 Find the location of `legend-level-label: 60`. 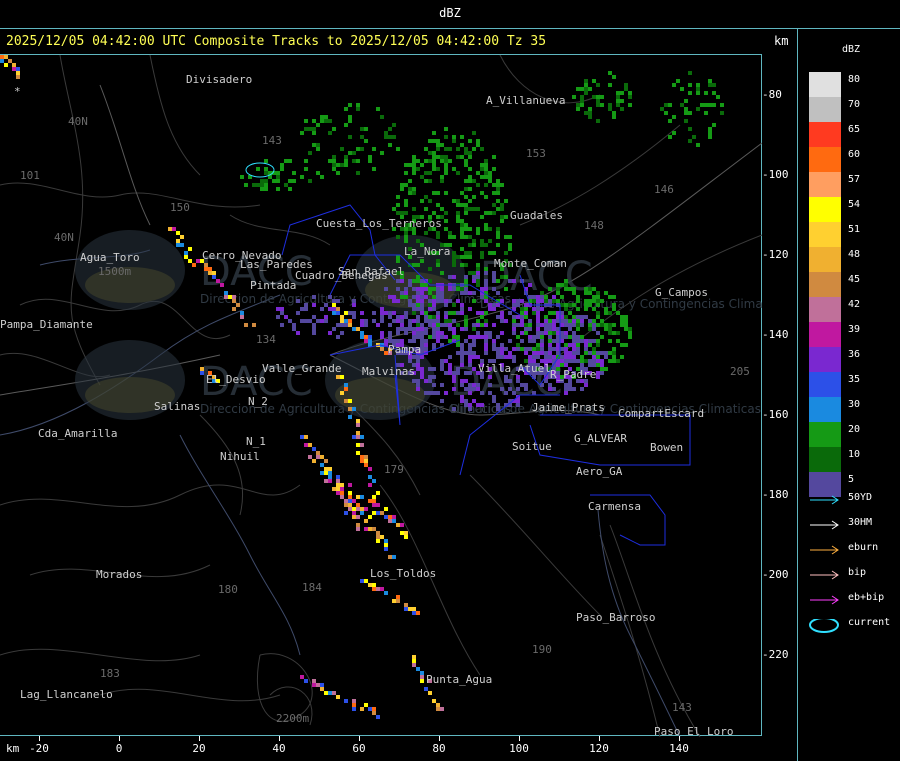

legend-level-label: 60 is located at coordinates (854, 154).